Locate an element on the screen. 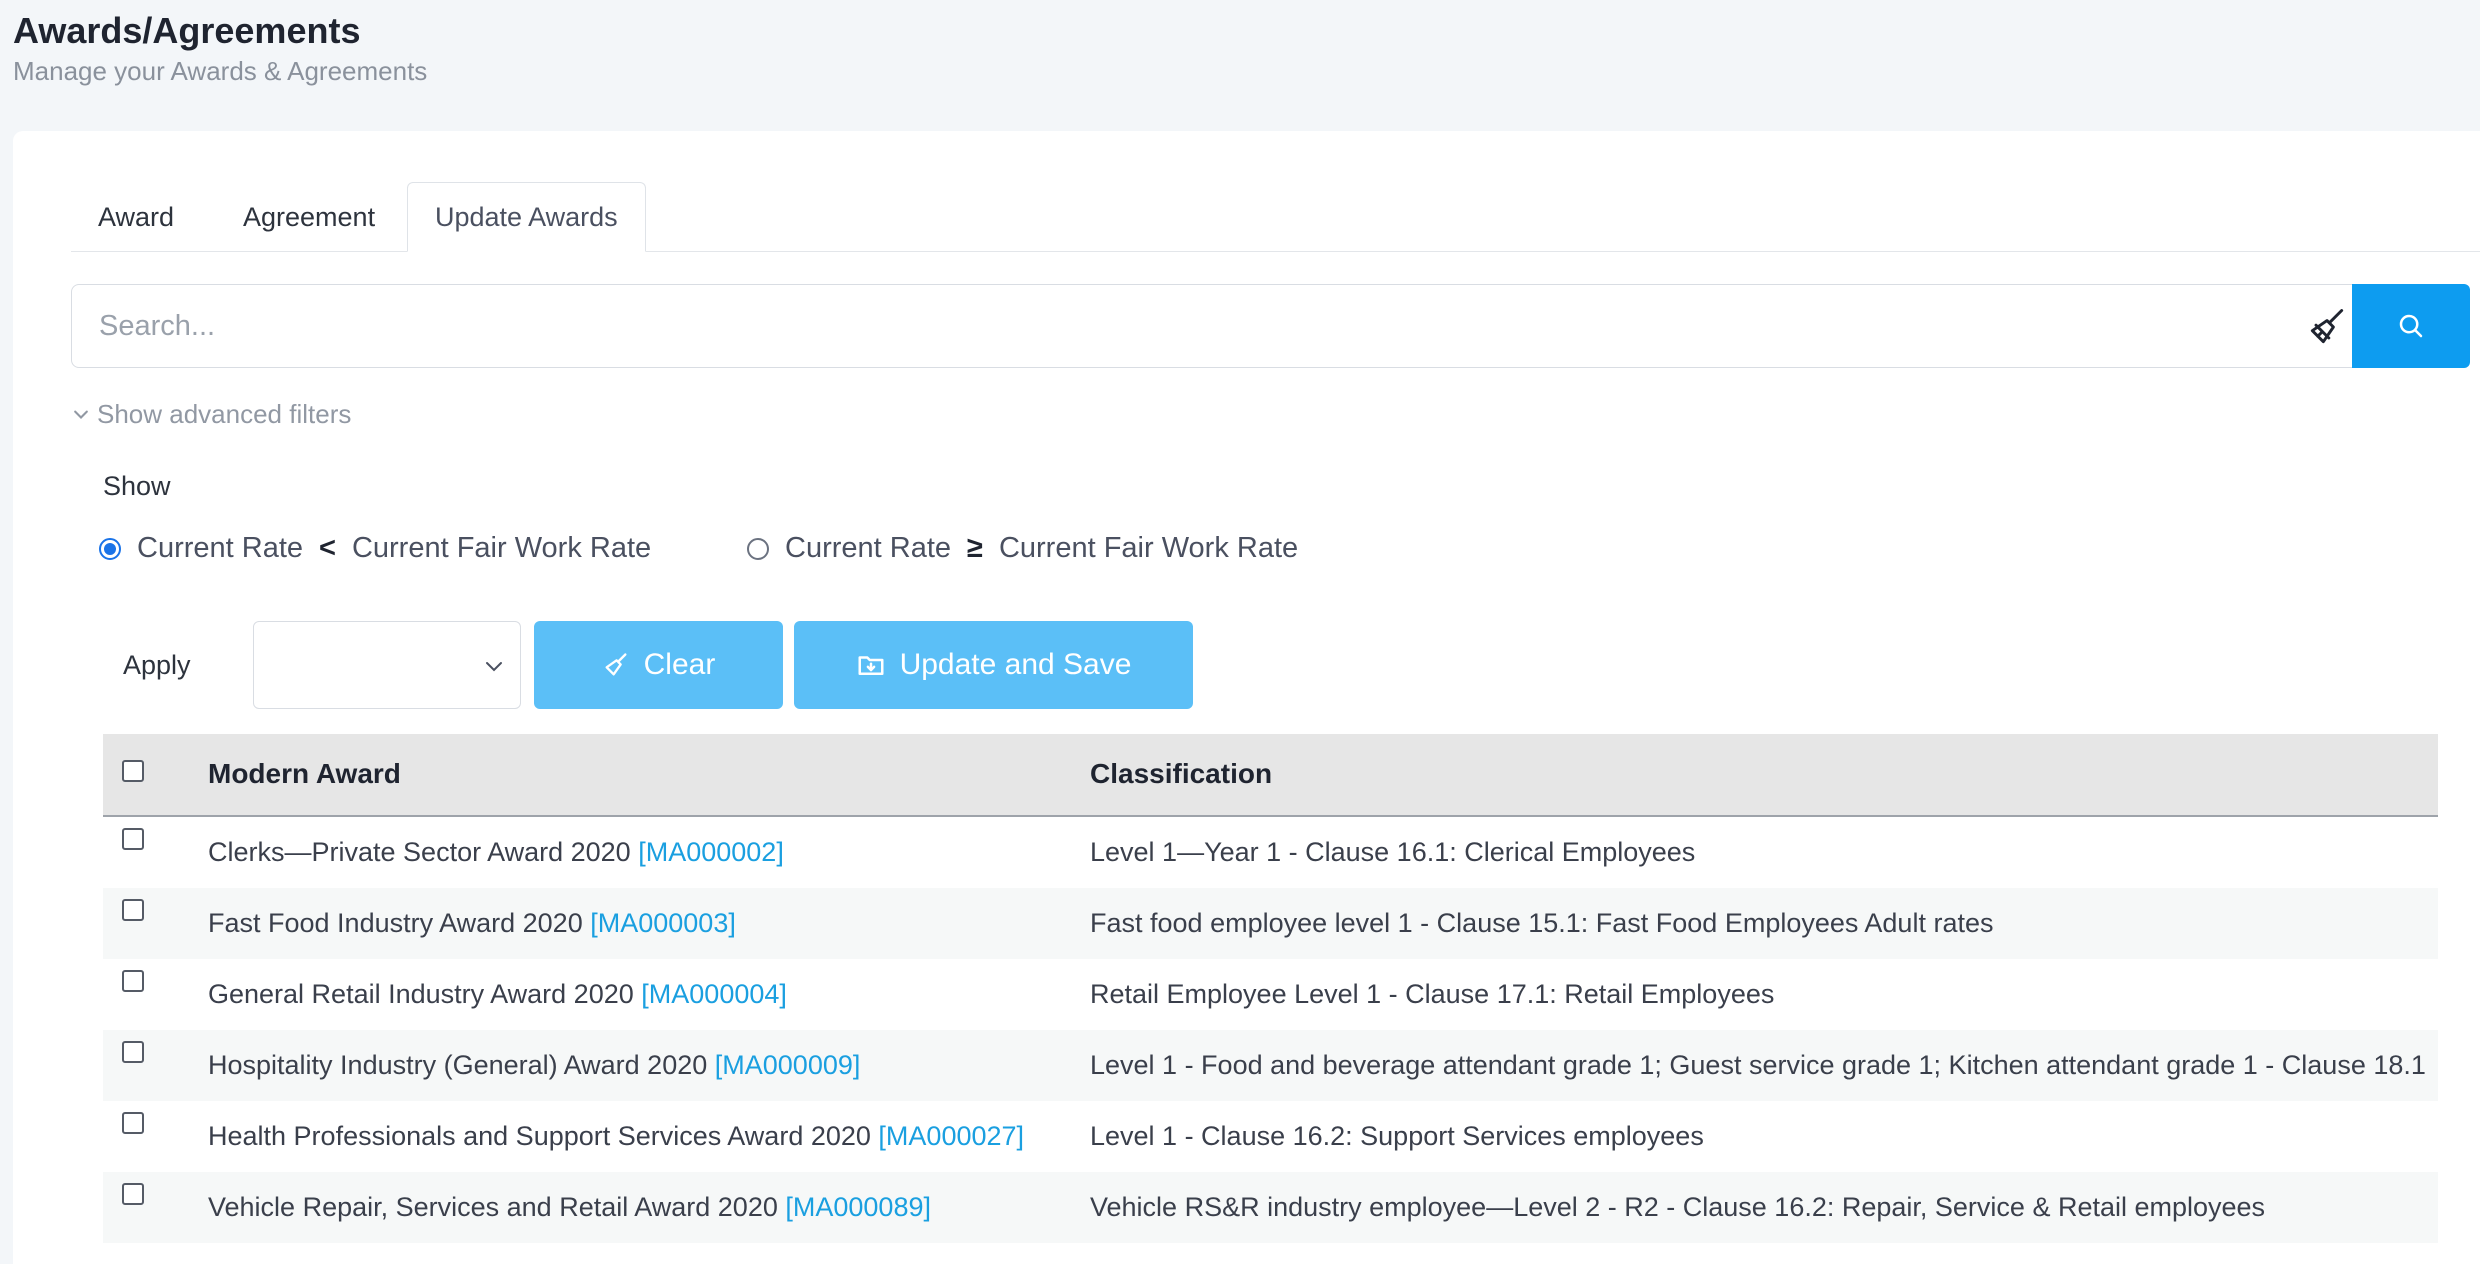  filter-option-greater-equal: Current Rate ≥ Current Fair Work Rate is located at coordinates (1022, 548).